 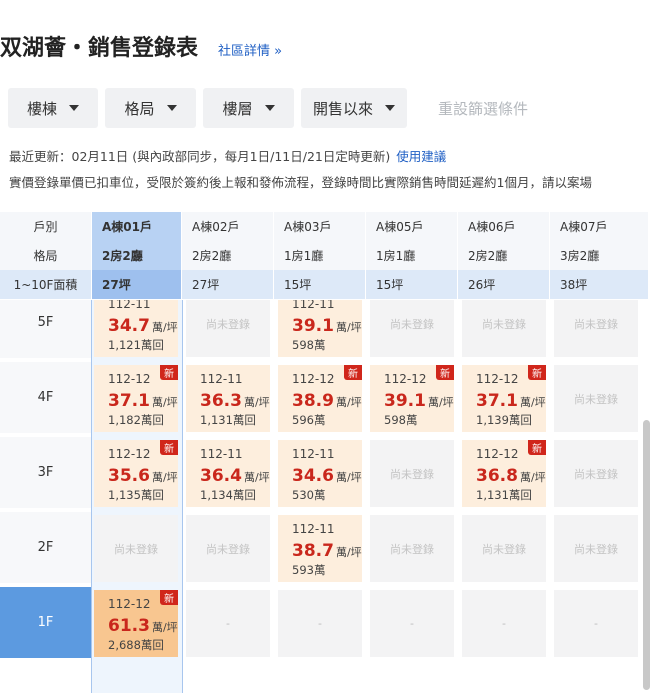 I want to click on total-price: 1,139萬回, so click(x=504, y=420).